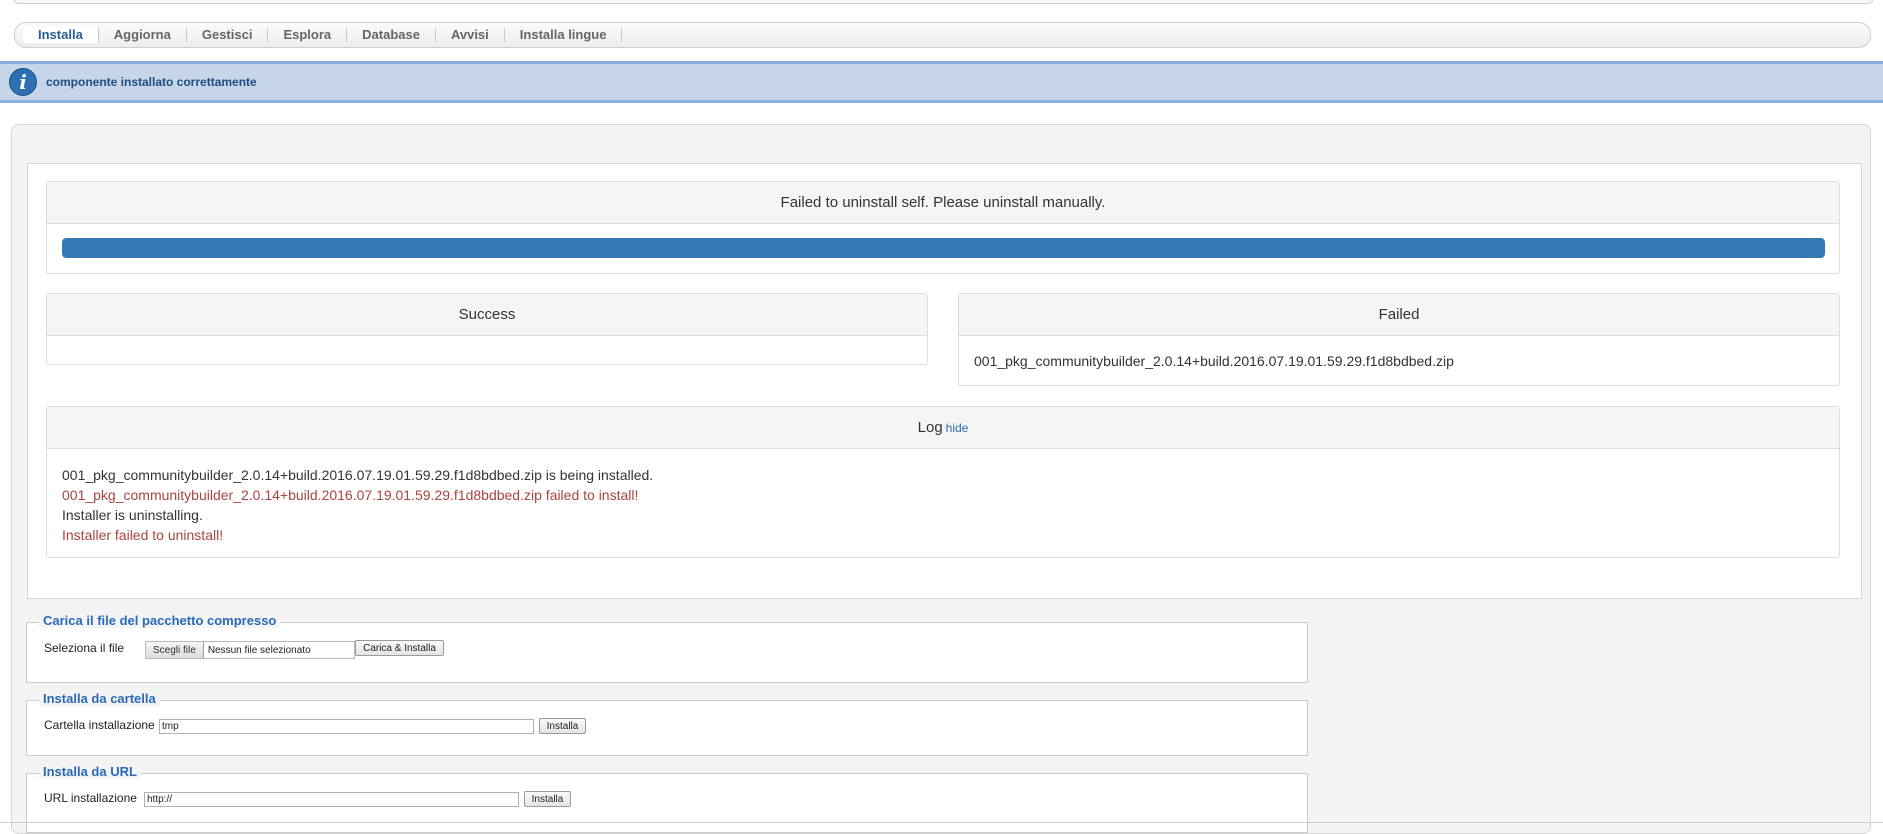 Image resolution: width=1883 pixels, height=834 pixels. I want to click on top-frame, so click(943, 2).